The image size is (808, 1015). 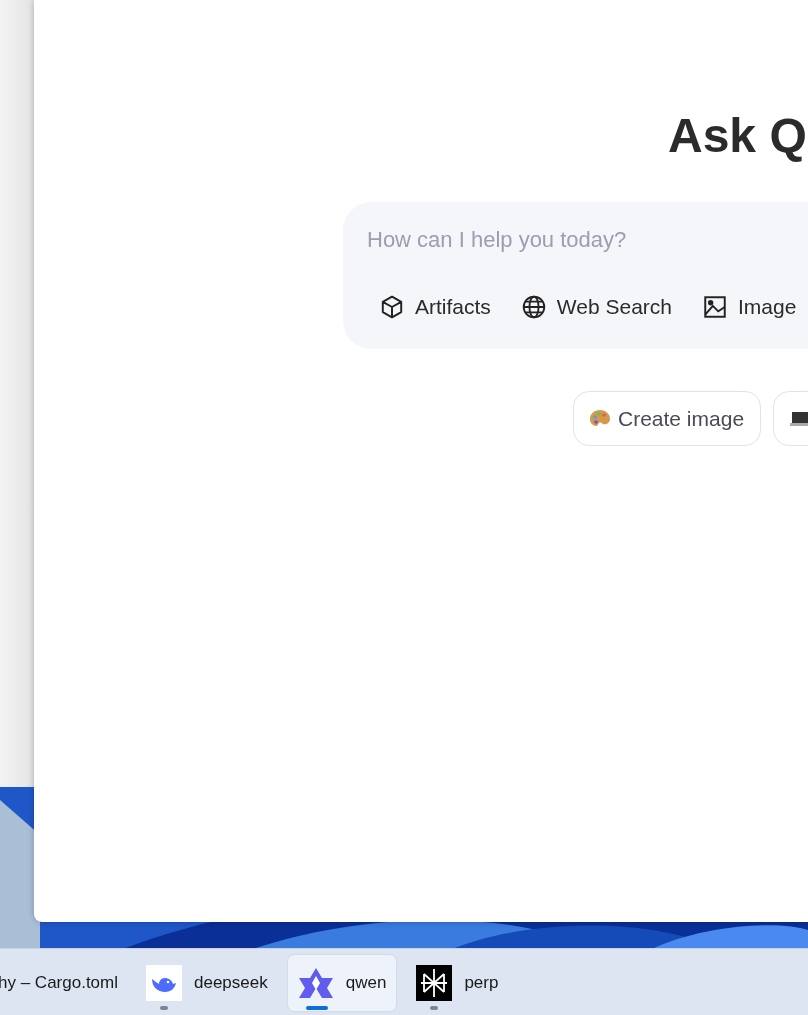 What do you see at coordinates (567, 240) in the screenshot?
I see `prompt-input: How can I help you today?` at bounding box center [567, 240].